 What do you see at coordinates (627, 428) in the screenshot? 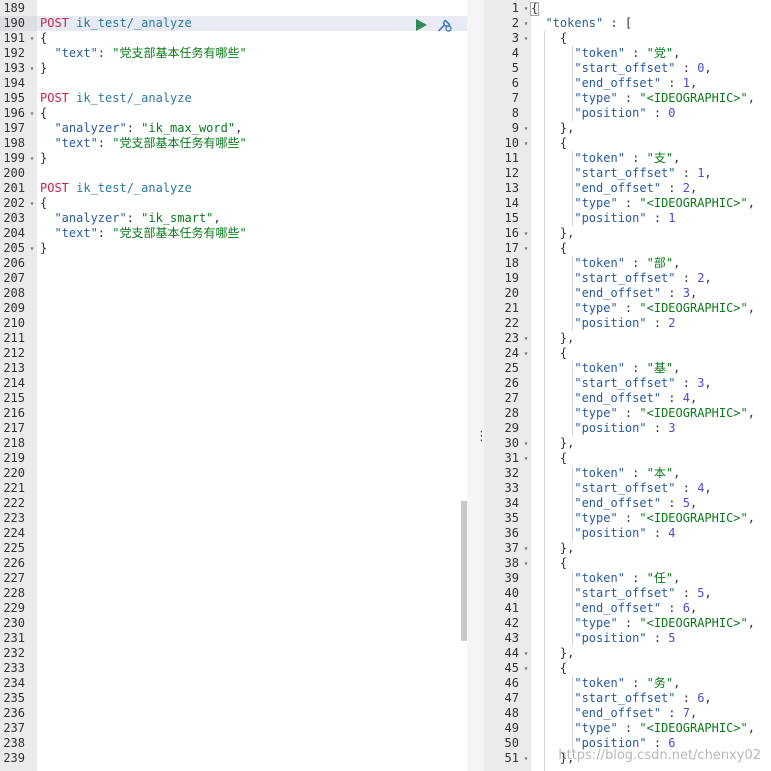
I see `response-line: 29 "position" : 3` at bounding box center [627, 428].